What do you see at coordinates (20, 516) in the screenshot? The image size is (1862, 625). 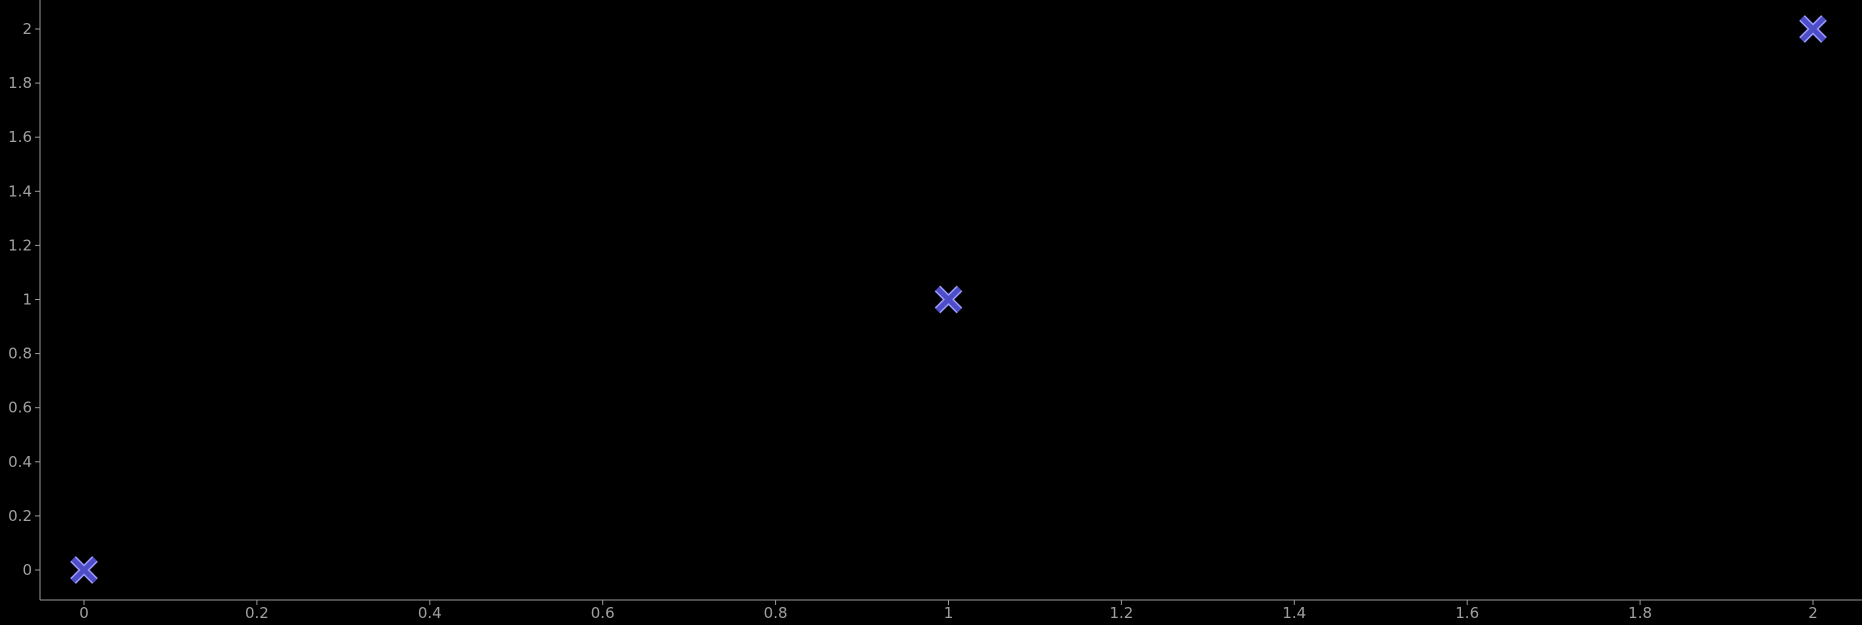 I see `y-tick-label: 0.2` at bounding box center [20, 516].